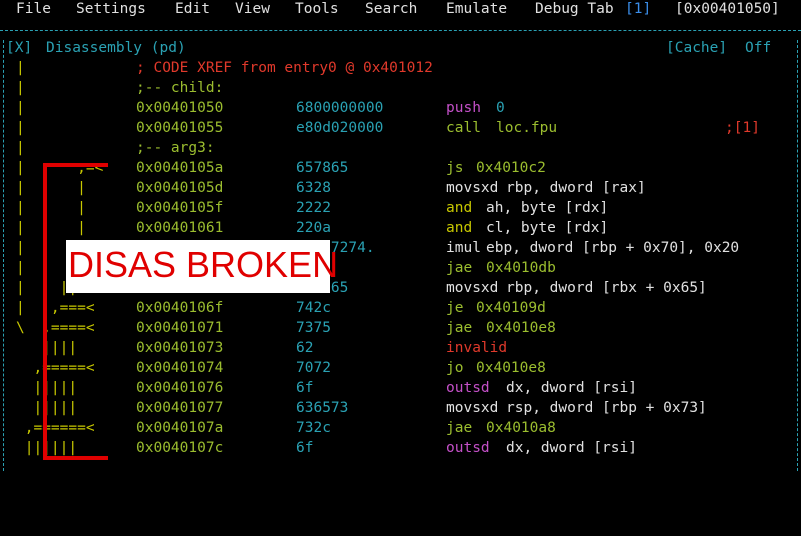 The width and height of the screenshot is (801, 536). Describe the element at coordinates (606, 288) in the screenshot. I see `operands: rbp, dword [rbx + 0x65]` at that location.